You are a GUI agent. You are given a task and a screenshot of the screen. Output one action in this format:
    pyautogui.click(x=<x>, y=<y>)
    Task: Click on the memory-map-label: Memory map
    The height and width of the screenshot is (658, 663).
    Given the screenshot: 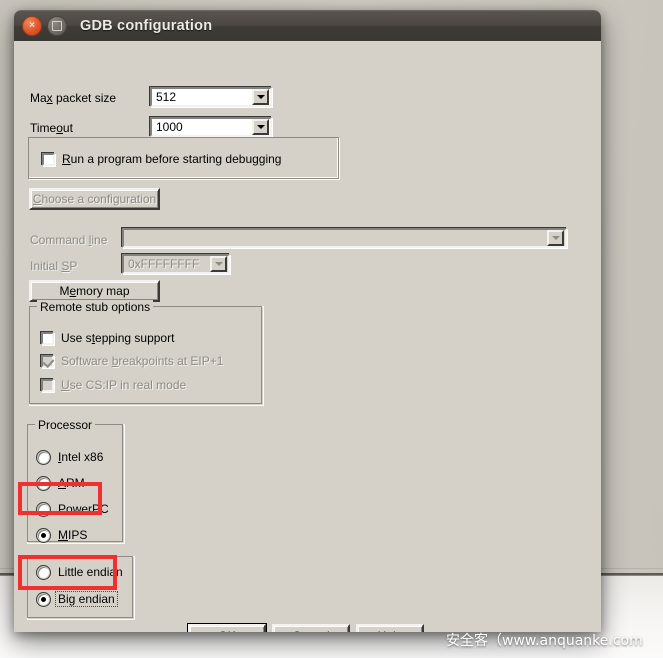 What is the action you would take?
    pyautogui.click(x=94, y=291)
    